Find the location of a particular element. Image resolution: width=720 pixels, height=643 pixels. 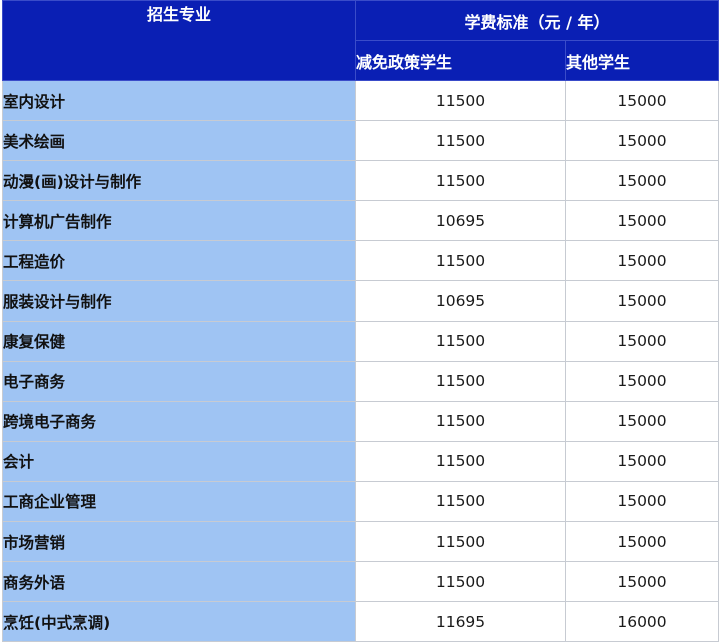

table-row: 计算机广告制作 10695 15000 is located at coordinates (360, 221).